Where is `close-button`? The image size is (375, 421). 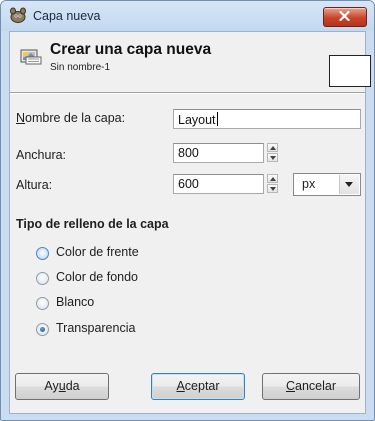 close-button is located at coordinates (345, 17).